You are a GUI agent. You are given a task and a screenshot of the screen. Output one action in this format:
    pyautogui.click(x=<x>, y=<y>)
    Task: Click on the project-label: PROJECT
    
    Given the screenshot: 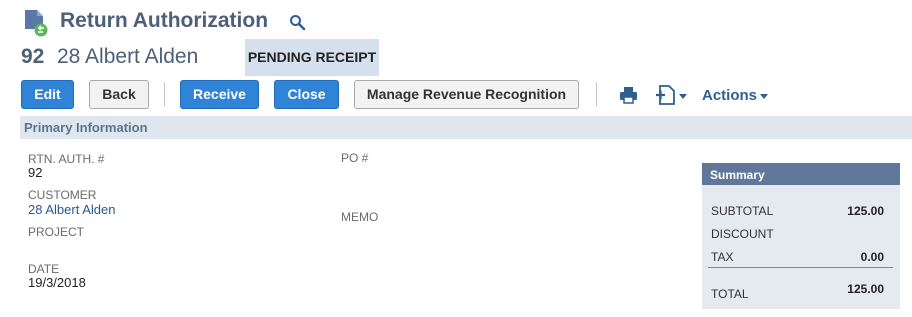 What is the action you would take?
    pyautogui.click(x=56, y=232)
    